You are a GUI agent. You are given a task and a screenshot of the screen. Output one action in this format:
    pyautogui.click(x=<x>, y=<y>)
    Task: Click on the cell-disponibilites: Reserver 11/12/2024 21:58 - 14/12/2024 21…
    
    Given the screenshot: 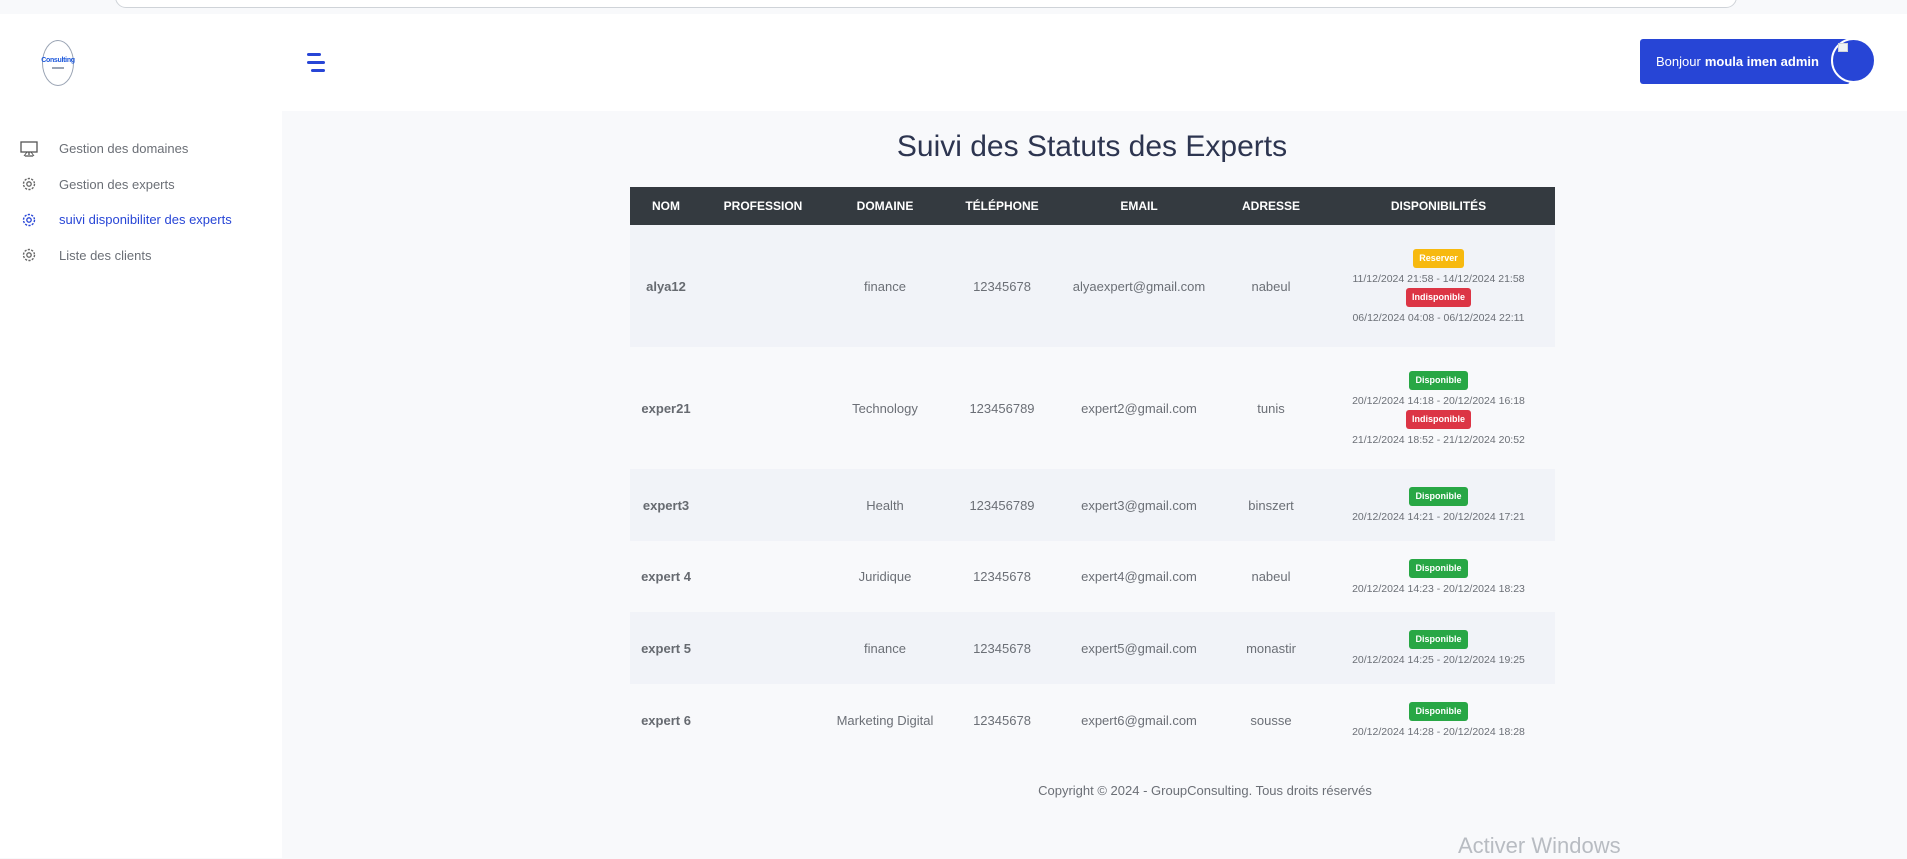 What is the action you would take?
    pyautogui.click(x=1438, y=286)
    